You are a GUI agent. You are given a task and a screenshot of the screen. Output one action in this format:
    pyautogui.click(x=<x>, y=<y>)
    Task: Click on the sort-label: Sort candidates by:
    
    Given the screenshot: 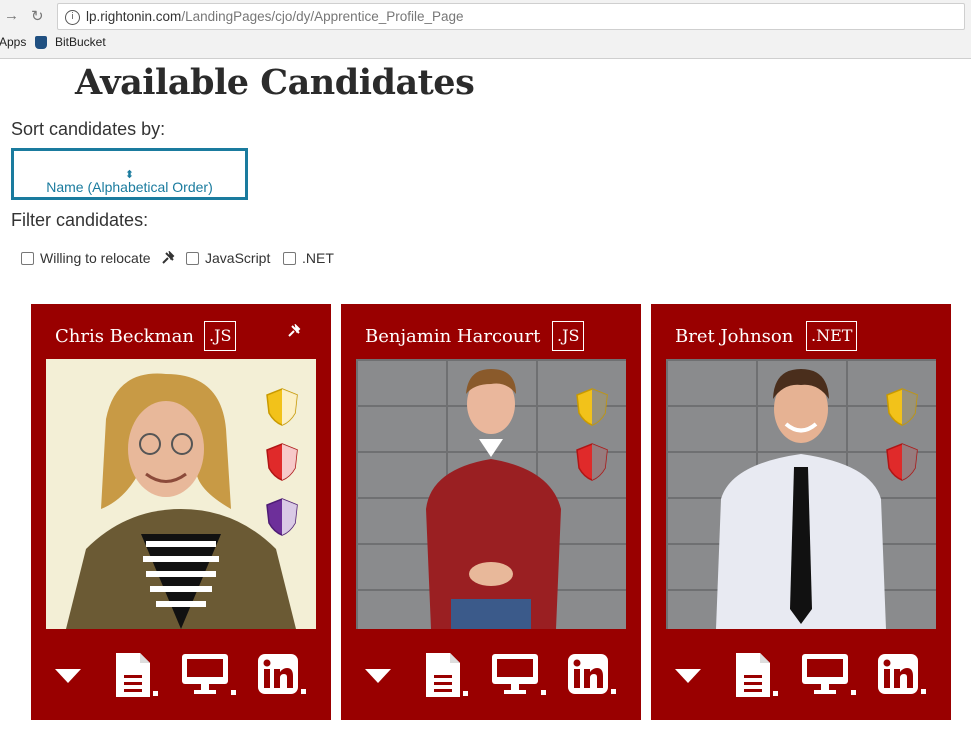 What is the action you would take?
    pyautogui.click(x=88, y=129)
    